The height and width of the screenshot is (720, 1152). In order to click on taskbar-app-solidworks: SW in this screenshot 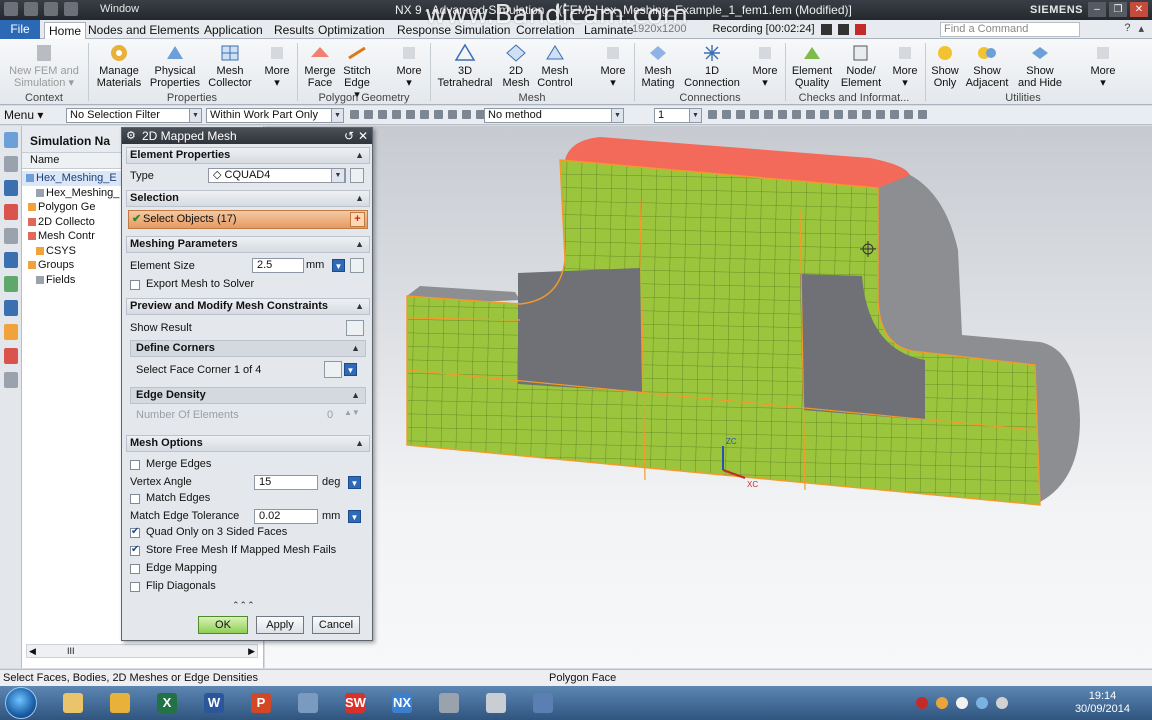, I will do `click(355, 703)`.